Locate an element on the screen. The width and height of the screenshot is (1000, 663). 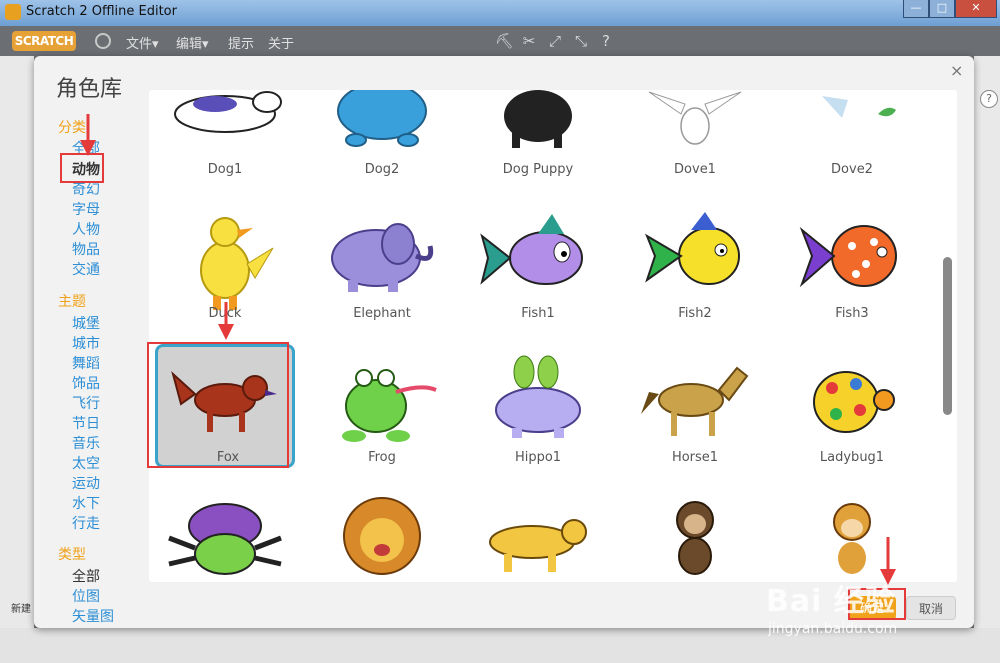
sprite-tile-fish2: Fish2 is located at coordinates (695, 262).